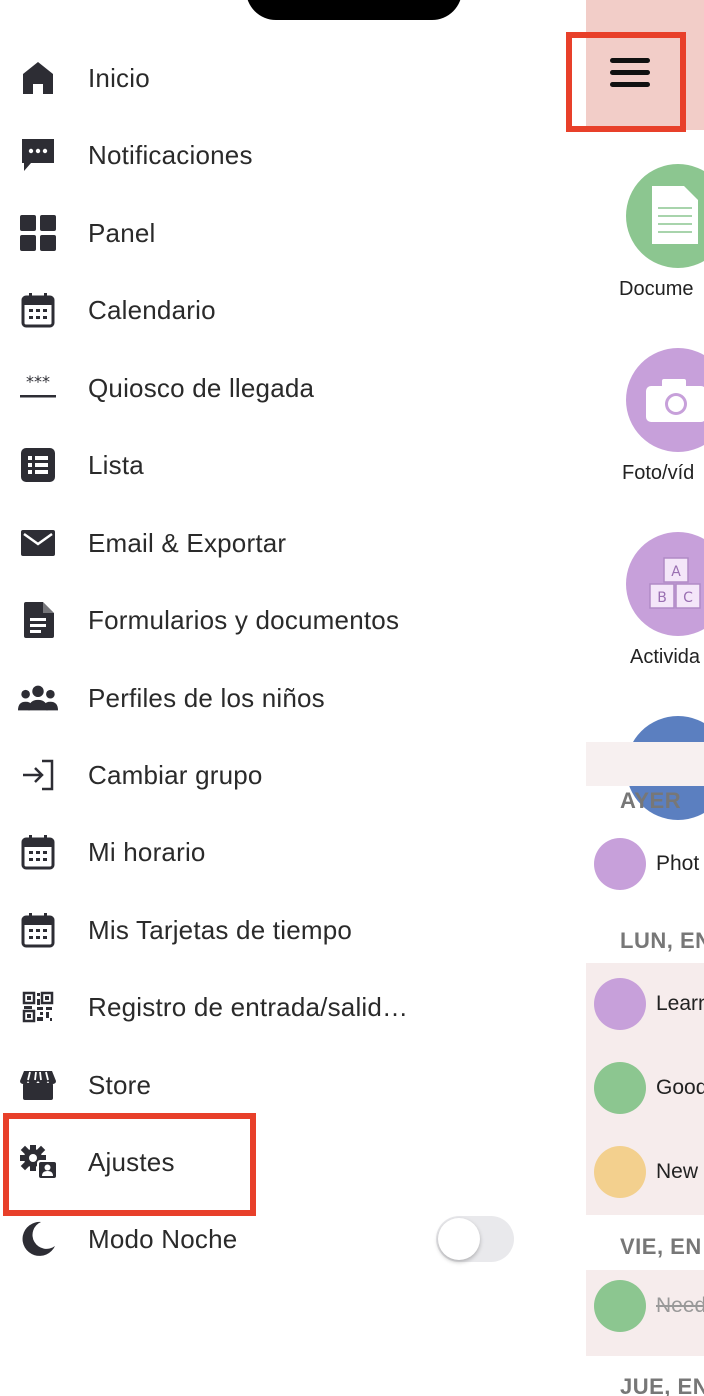 The image size is (704, 1396). I want to click on list-icon, so click(38, 465).